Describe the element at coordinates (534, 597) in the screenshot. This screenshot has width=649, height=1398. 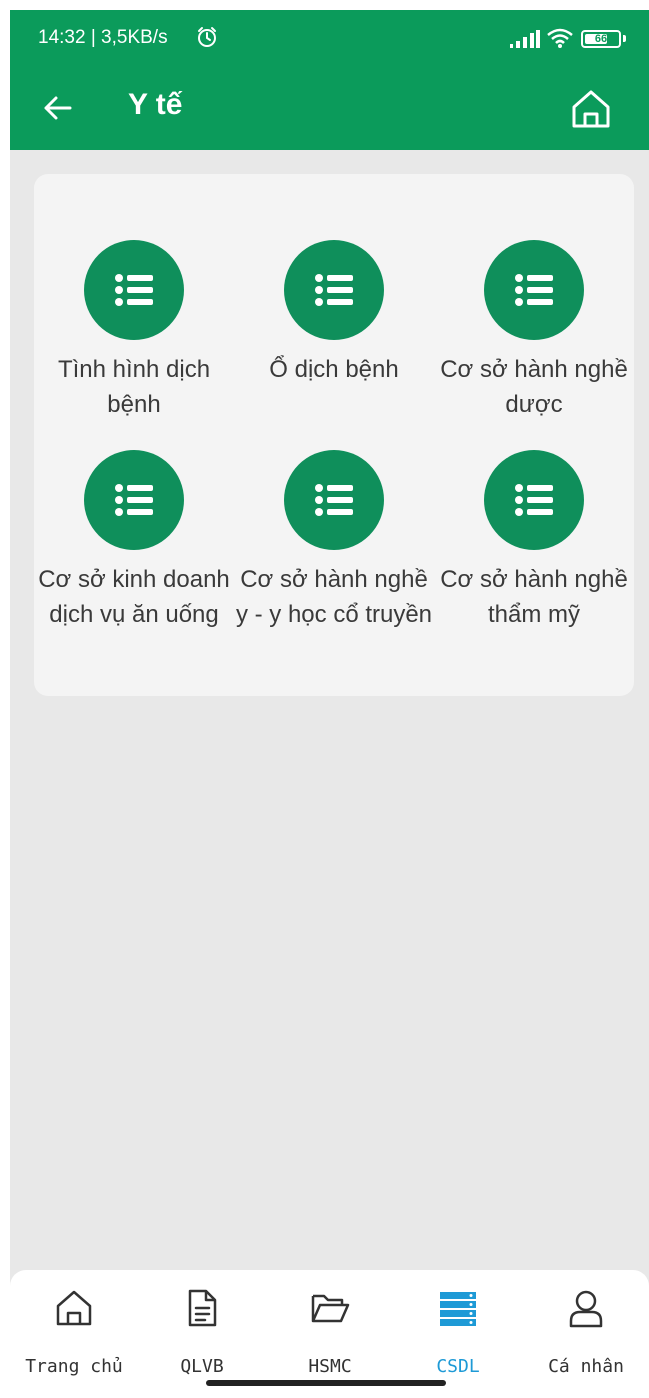
I see `grid-item-label: Cơ sở hành nghề thẩm mỹ` at that location.